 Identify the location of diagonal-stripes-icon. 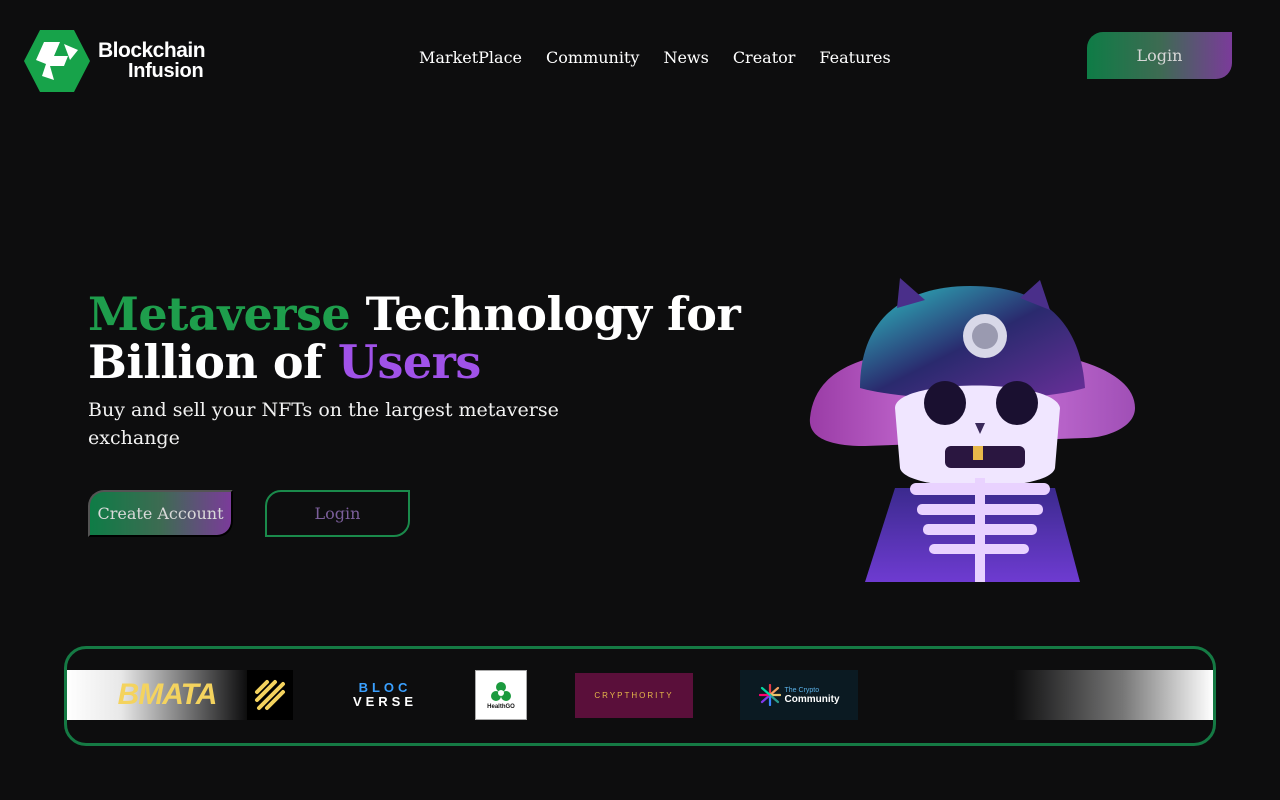
(270, 695).